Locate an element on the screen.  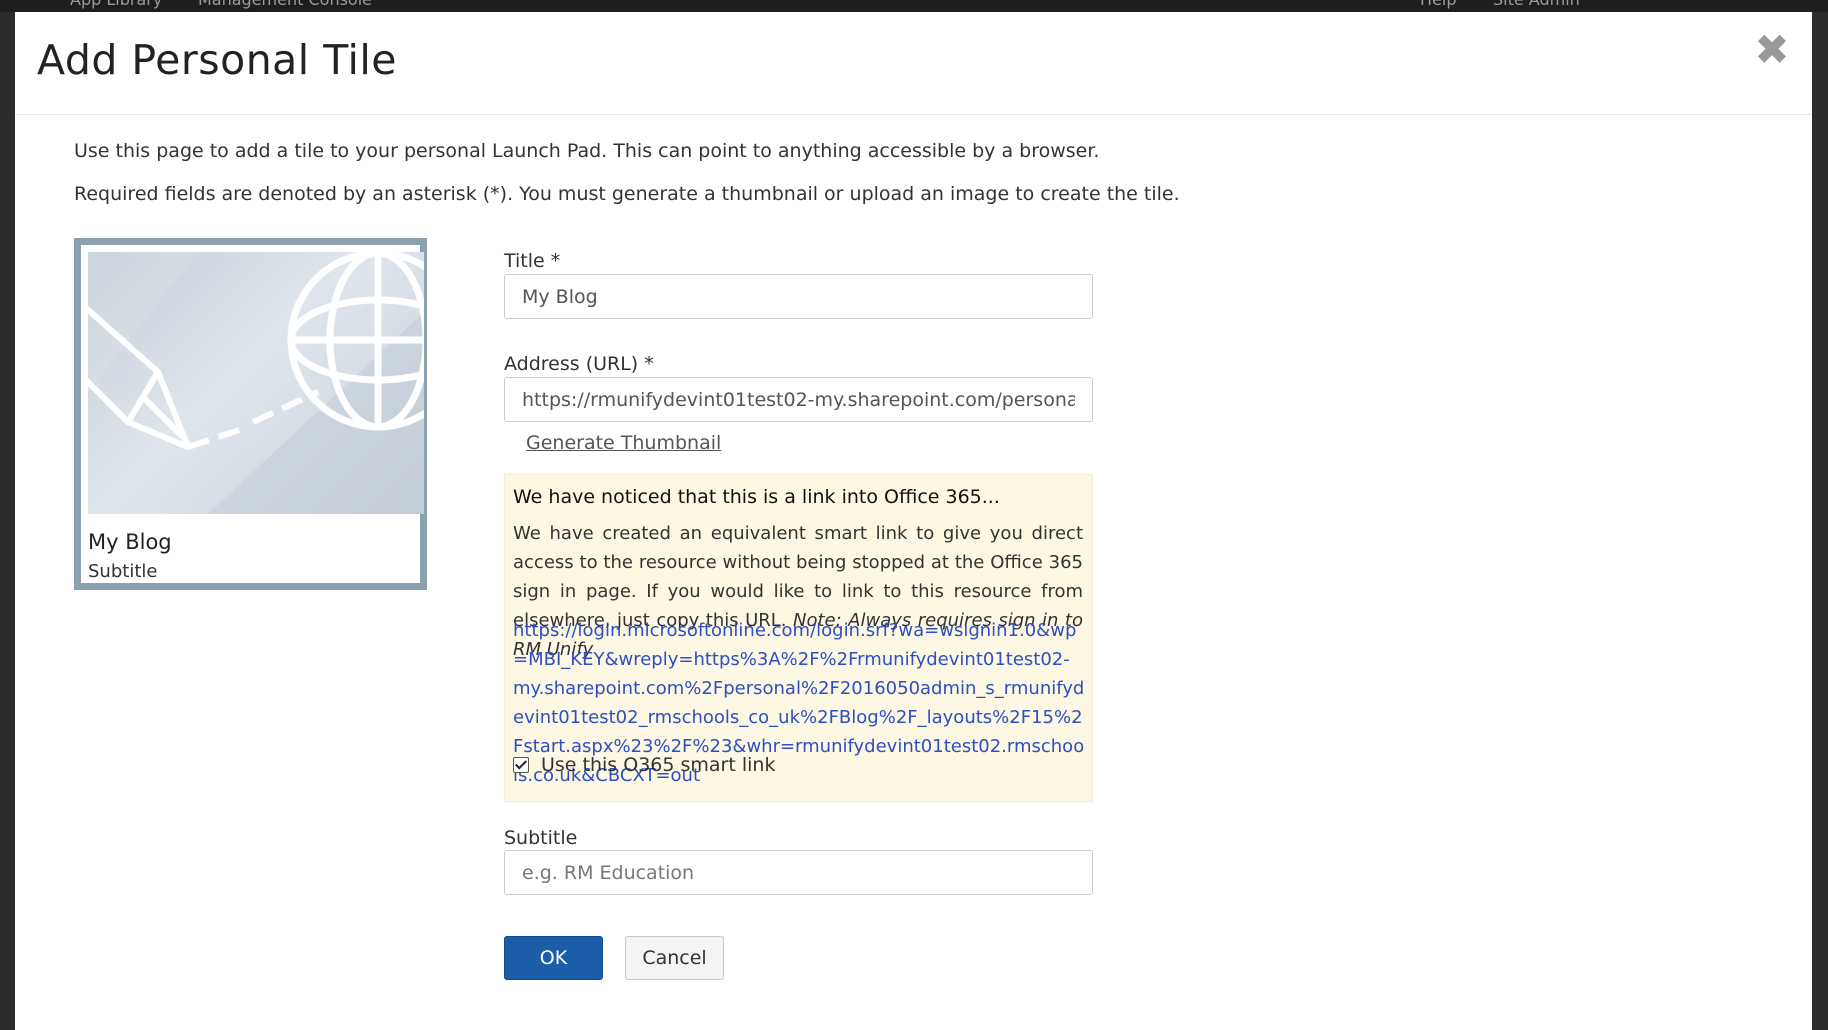
tile-preview: My Blog Subtitle is located at coordinates (250, 414).